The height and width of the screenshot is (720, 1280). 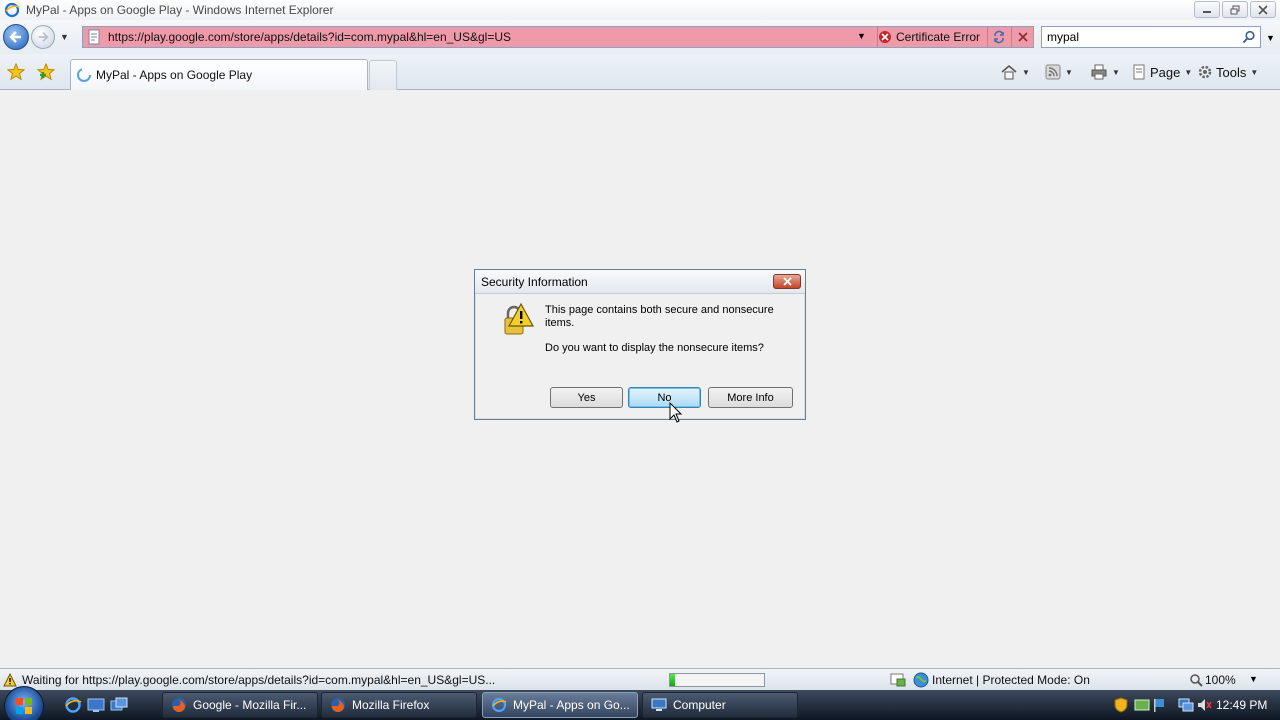 I want to click on restore-icon, so click(x=1235, y=9).